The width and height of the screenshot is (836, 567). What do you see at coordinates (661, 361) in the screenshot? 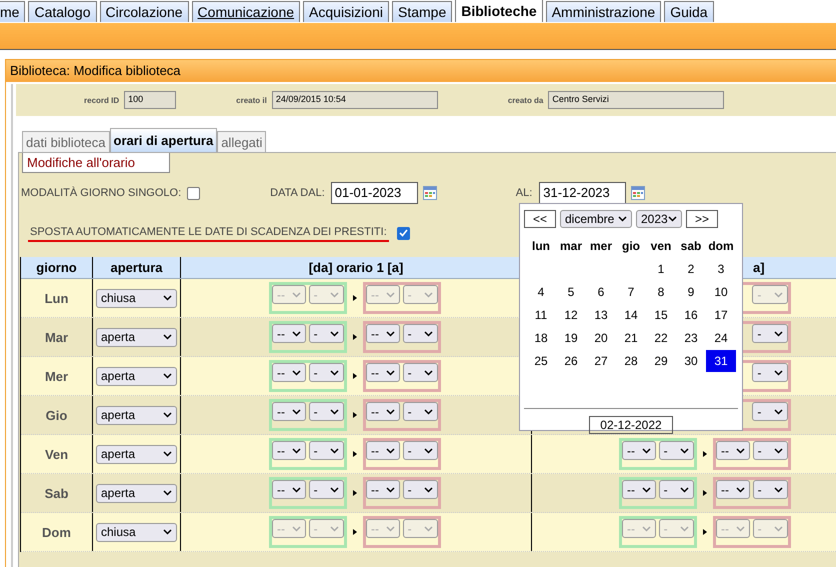
I see `calendar-day: 29` at bounding box center [661, 361].